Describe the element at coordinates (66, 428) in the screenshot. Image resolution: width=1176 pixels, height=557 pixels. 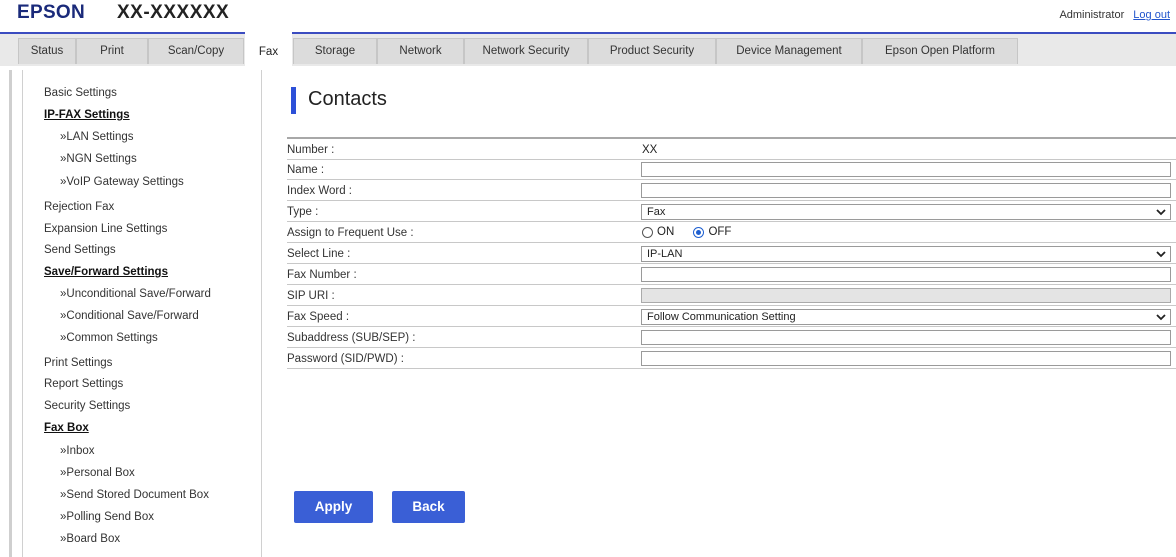
I see `sidebar-item-fax-box: Fax Box` at that location.